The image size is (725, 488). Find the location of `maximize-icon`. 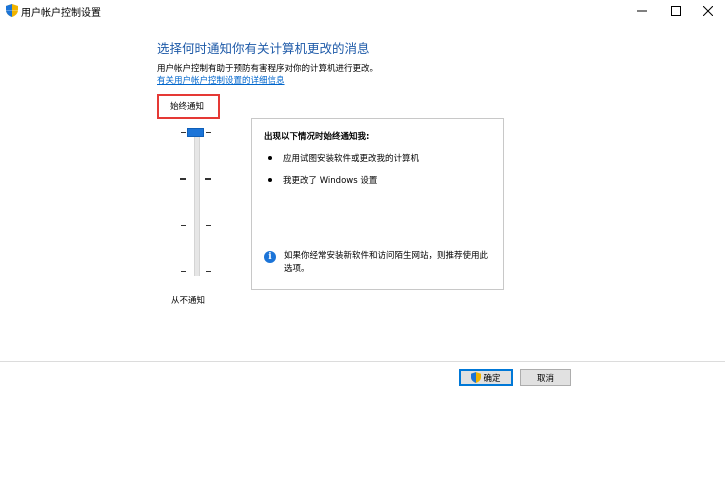

maximize-icon is located at coordinates (676, 11).